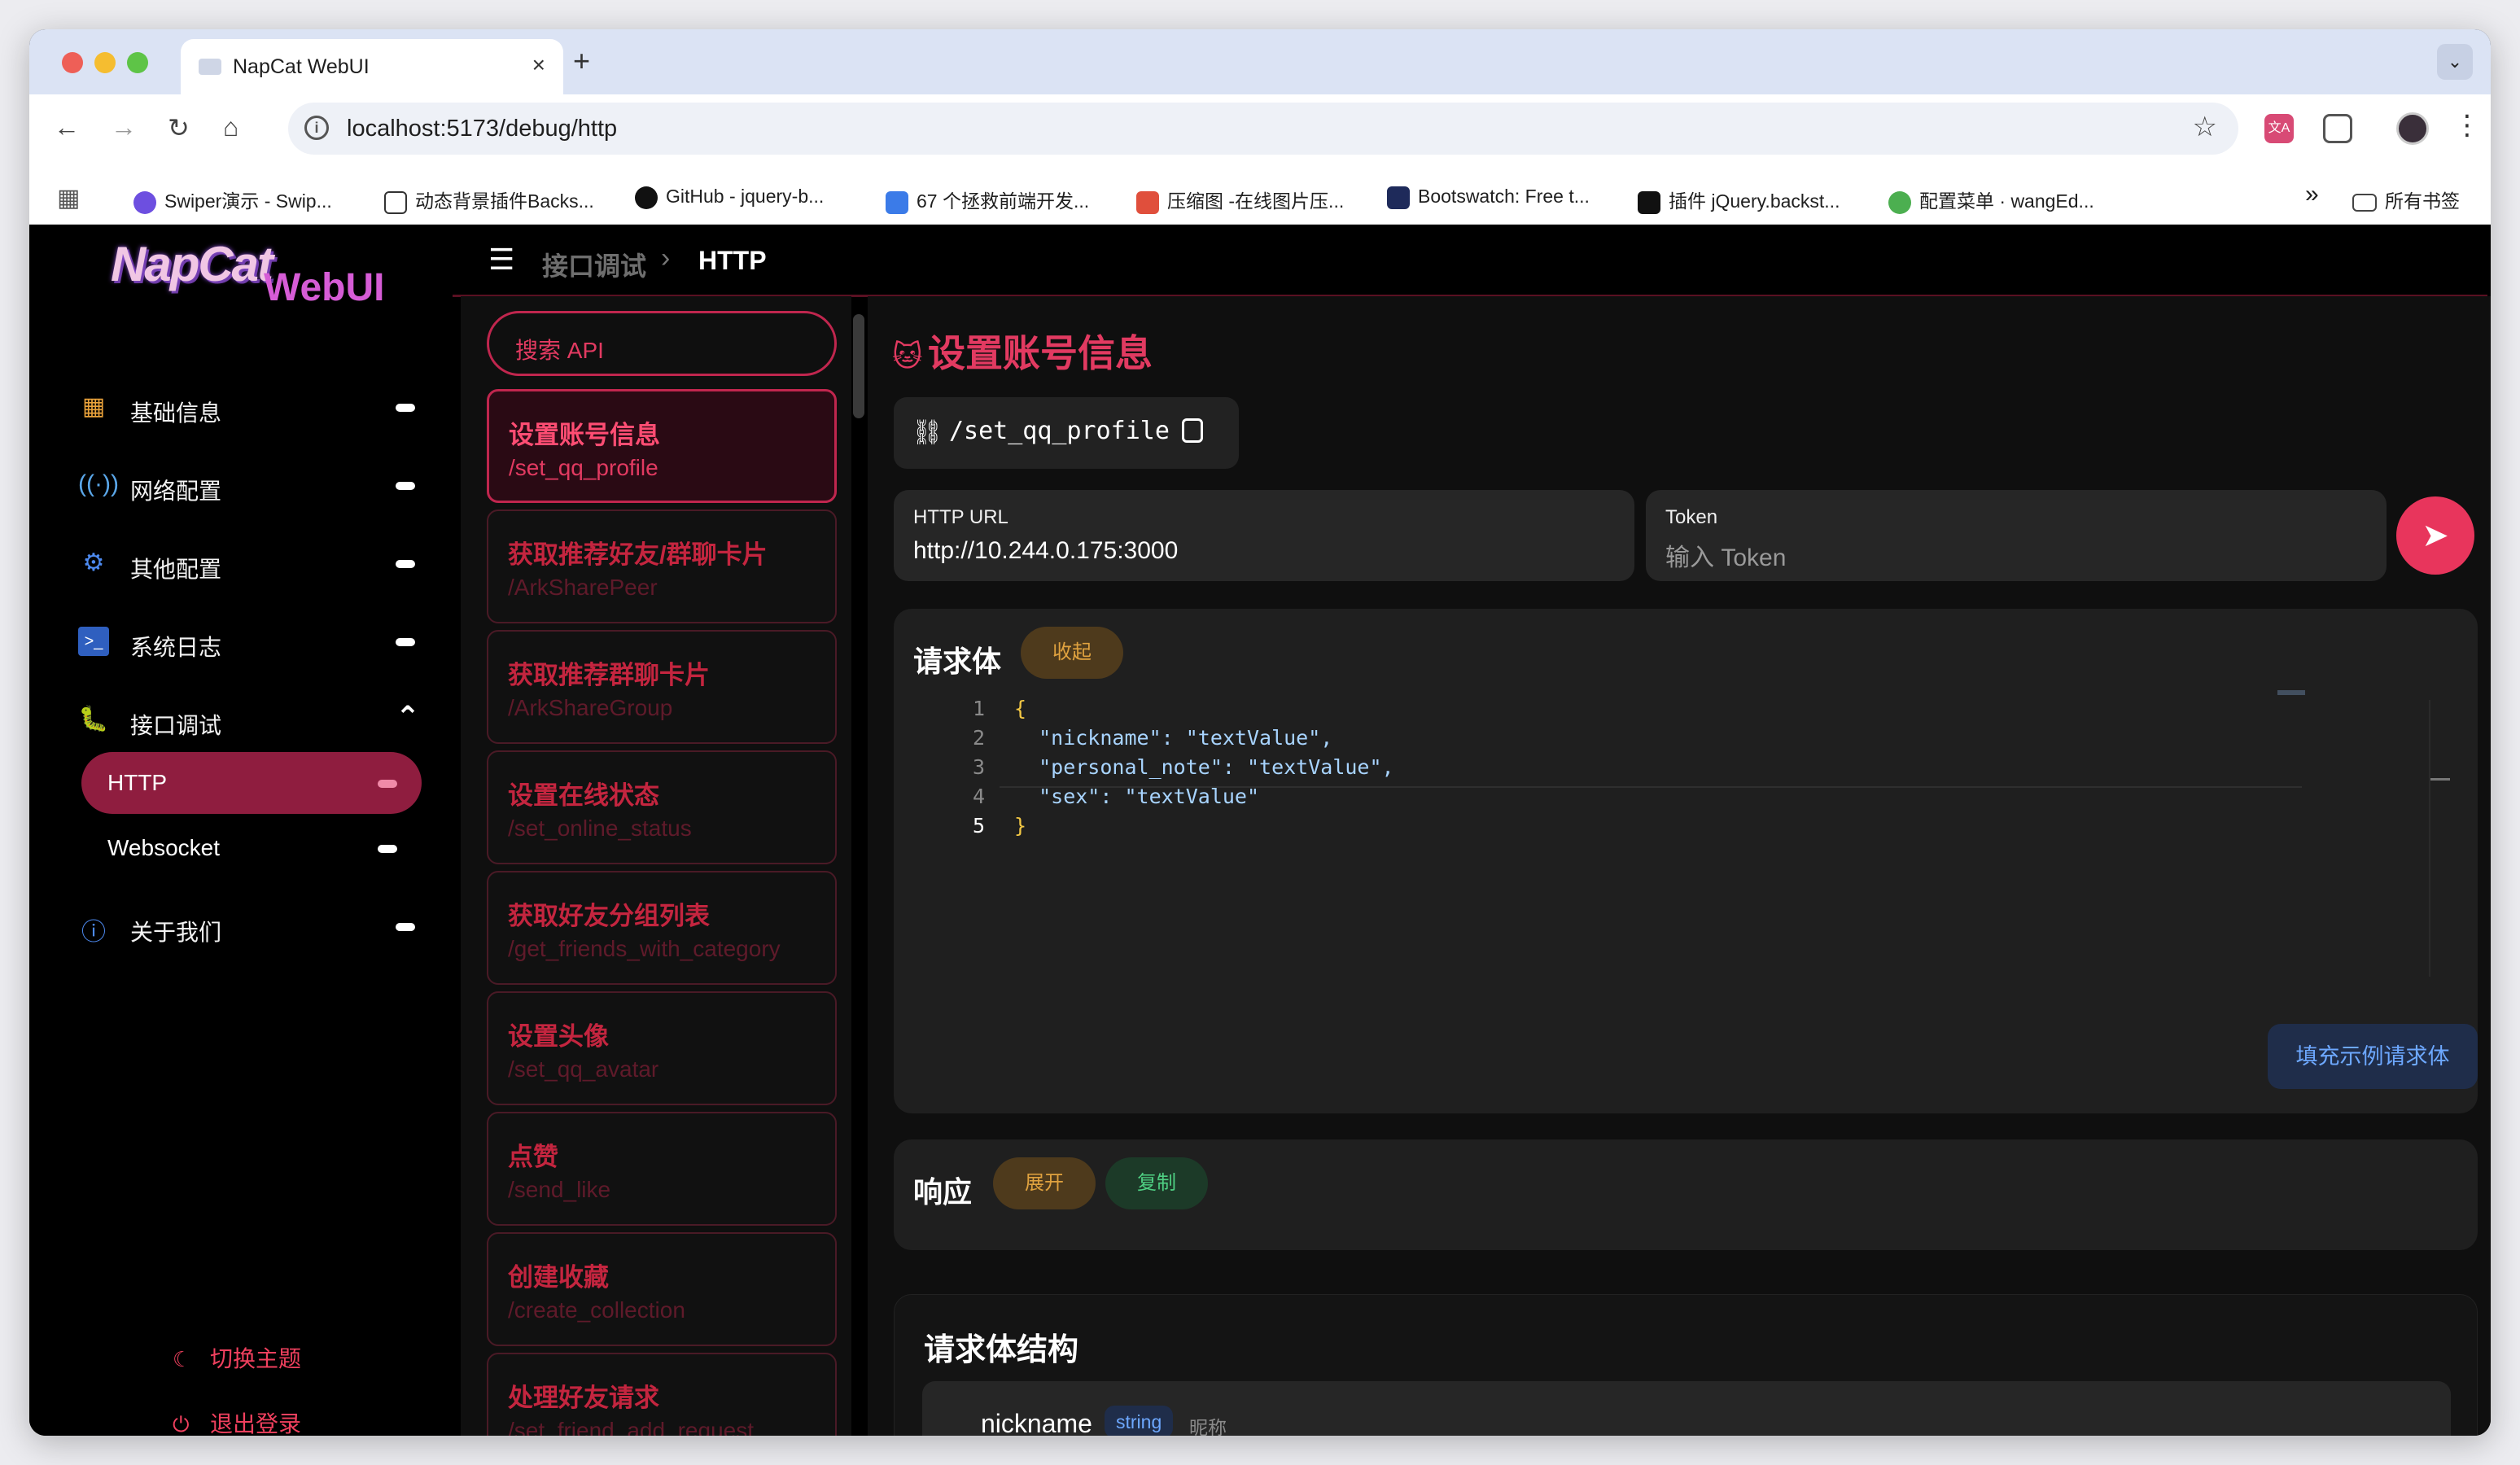 The width and height of the screenshot is (2520, 1465). What do you see at coordinates (73, 63) in the screenshot?
I see `close-window-button` at bounding box center [73, 63].